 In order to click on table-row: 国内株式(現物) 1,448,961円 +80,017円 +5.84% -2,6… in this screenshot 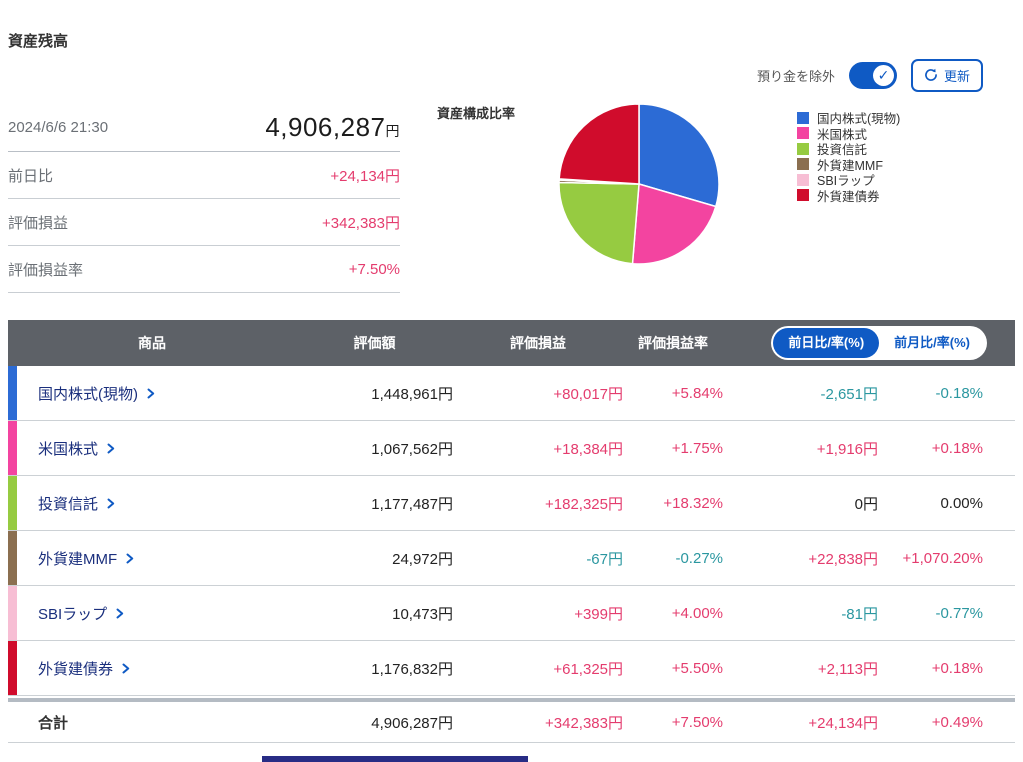, I will do `click(511, 393)`.